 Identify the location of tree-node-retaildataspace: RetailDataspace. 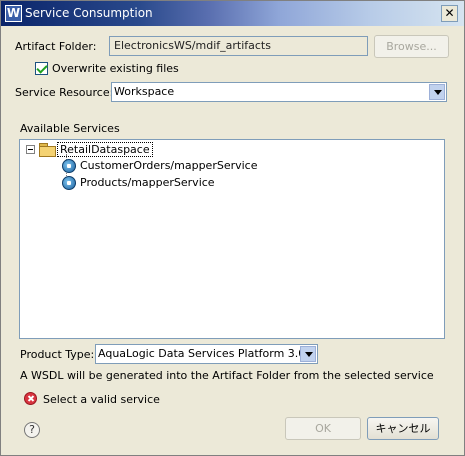
(105, 149).